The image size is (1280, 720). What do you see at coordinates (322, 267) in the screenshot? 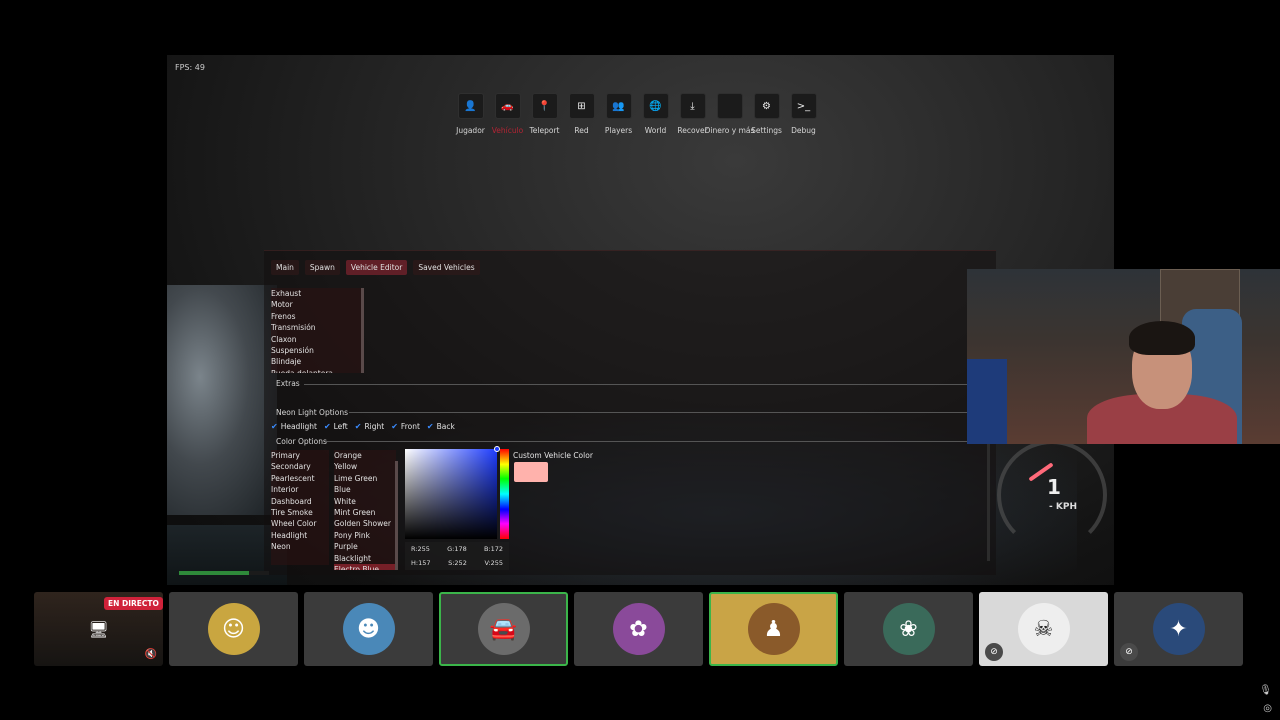
I see `tab-1: Spawn` at bounding box center [322, 267].